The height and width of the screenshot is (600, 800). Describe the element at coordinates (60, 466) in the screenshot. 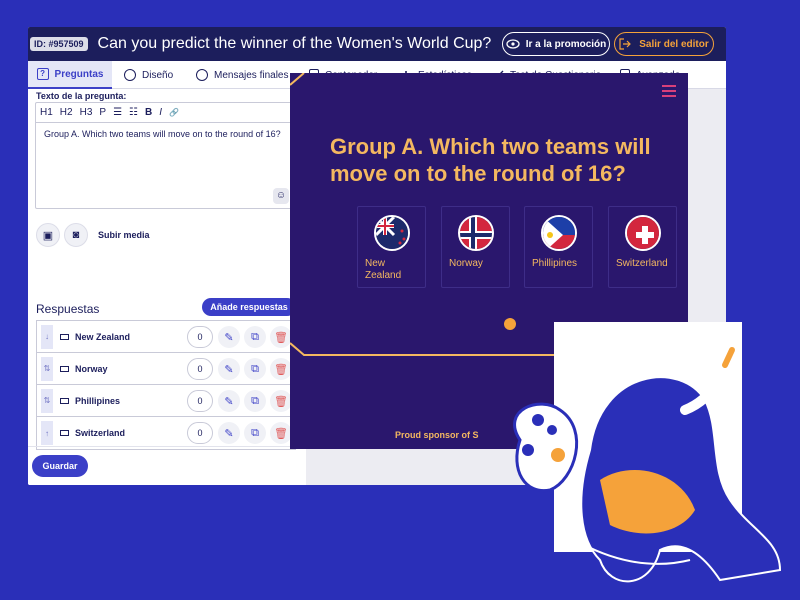

I see `save-button: Guardar` at that location.